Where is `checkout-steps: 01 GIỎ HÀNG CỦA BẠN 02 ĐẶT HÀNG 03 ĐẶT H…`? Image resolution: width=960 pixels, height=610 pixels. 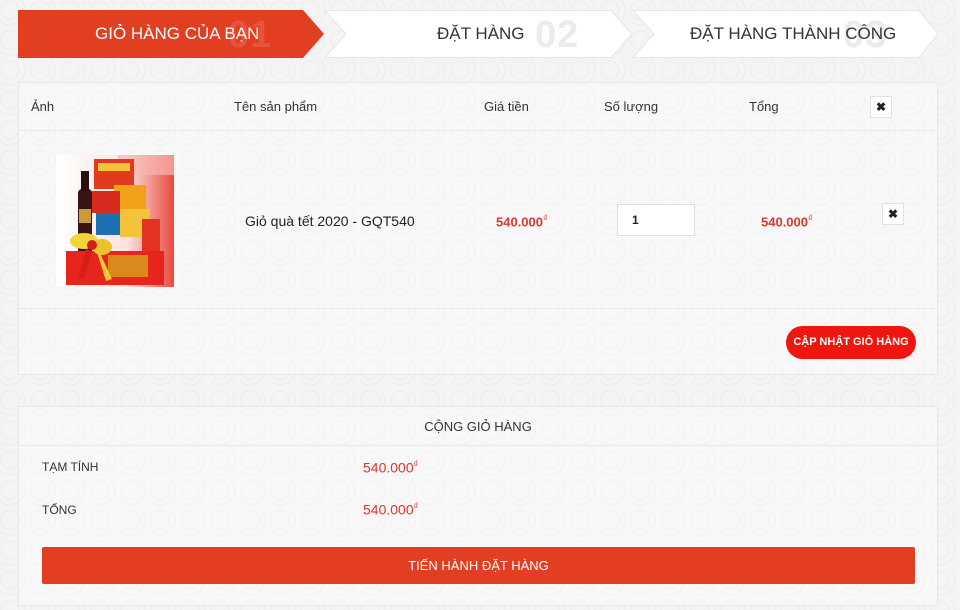
checkout-steps: 01 GIỎ HÀNG CỦA BẠN 02 ĐẶT HÀNG 03 ĐẶT H… is located at coordinates (479, 34).